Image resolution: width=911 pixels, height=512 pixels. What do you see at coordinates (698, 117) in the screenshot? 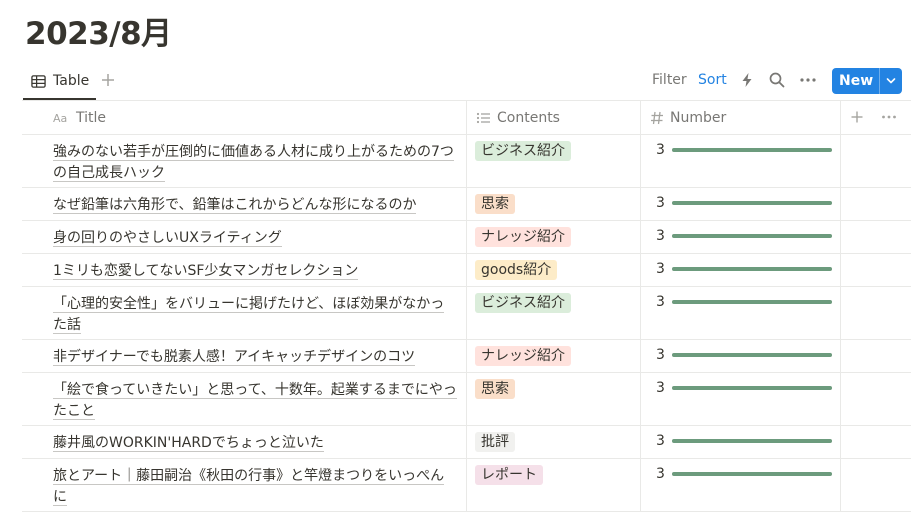
I see `column-header-number-label: Number` at bounding box center [698, 117].